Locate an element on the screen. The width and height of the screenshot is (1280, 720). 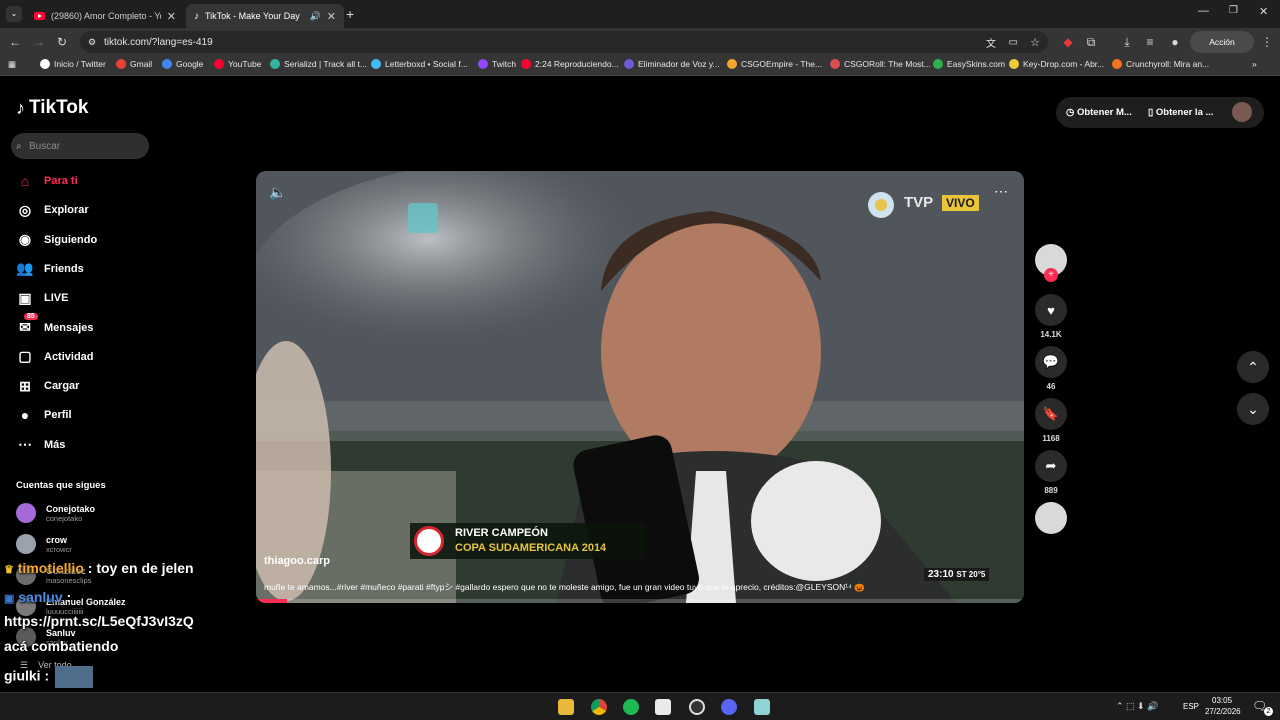
tab-youtube: (29860) Amor Completo - YouTube ✕ is located at coordinates (105, 16).